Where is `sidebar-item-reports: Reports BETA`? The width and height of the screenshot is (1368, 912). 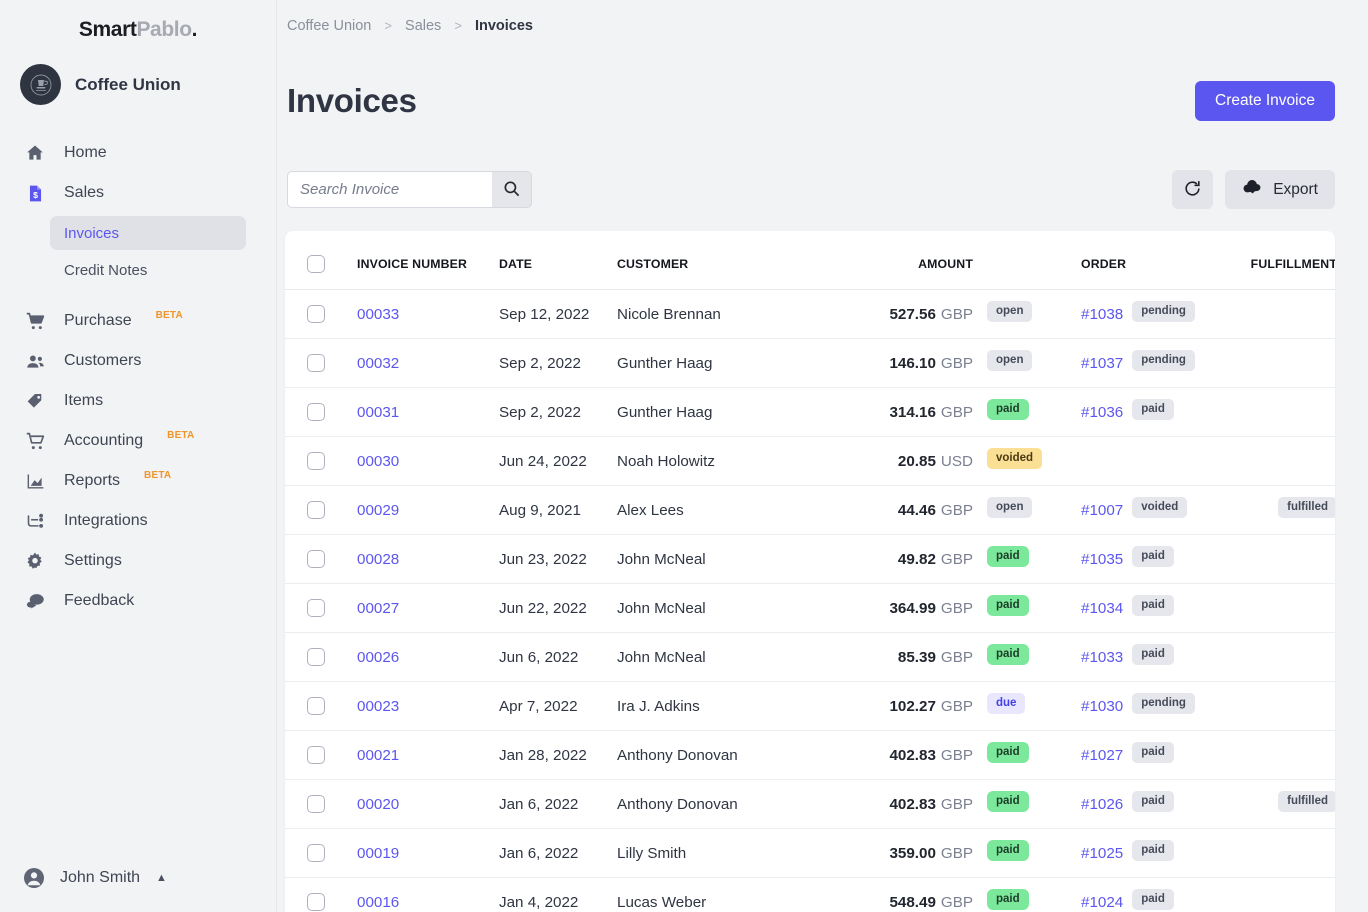
sidebar-item-reports: Reports BETA is located at coordinates (138, 481).